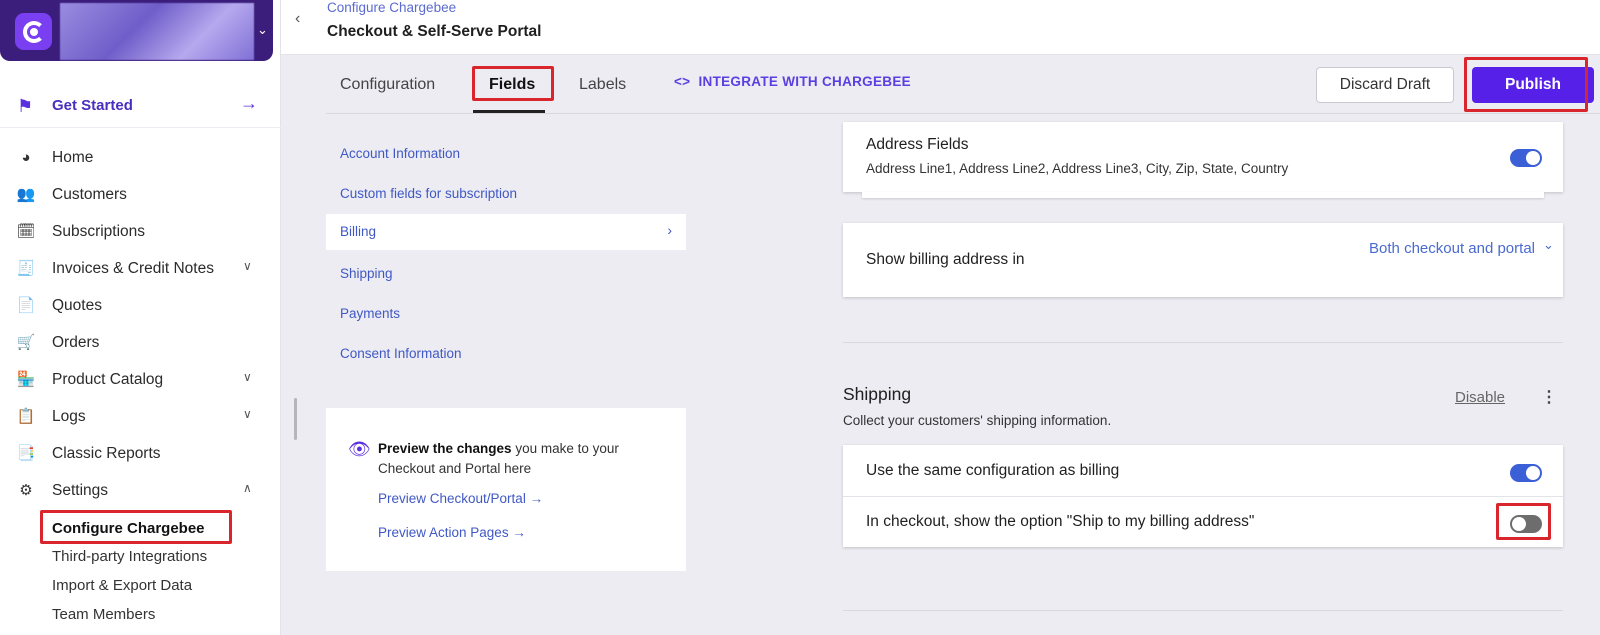  I want to click on sidebar-item-settings: ⚙ Settings ∧, so click(140, 491).